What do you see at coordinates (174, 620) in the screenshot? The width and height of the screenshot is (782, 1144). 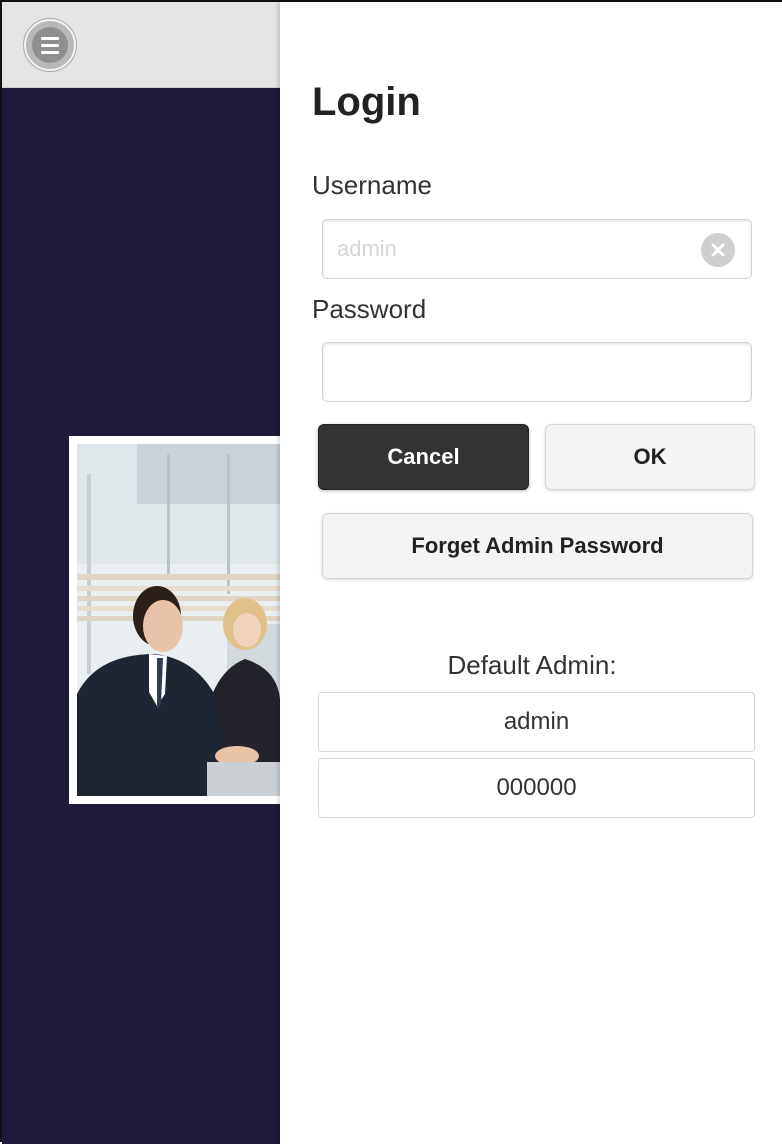 I see `meeting-photo` at bounding box center [174, 620].